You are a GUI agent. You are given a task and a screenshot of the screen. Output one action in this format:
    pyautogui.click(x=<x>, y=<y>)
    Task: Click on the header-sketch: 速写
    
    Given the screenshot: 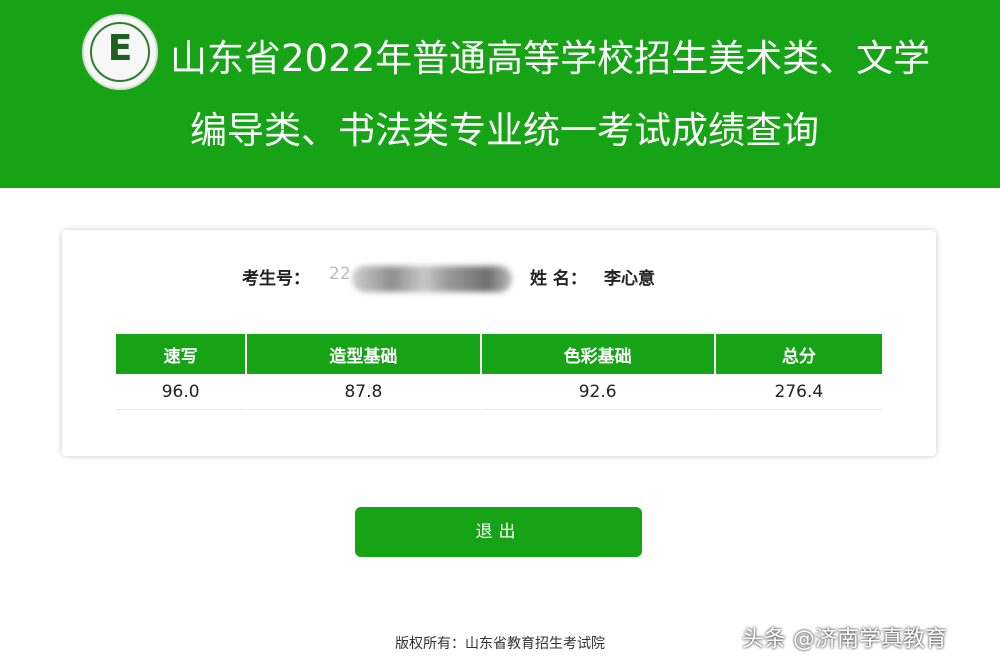 What is the action you would take?
    pyautogui.click(x=181, y=354)
    